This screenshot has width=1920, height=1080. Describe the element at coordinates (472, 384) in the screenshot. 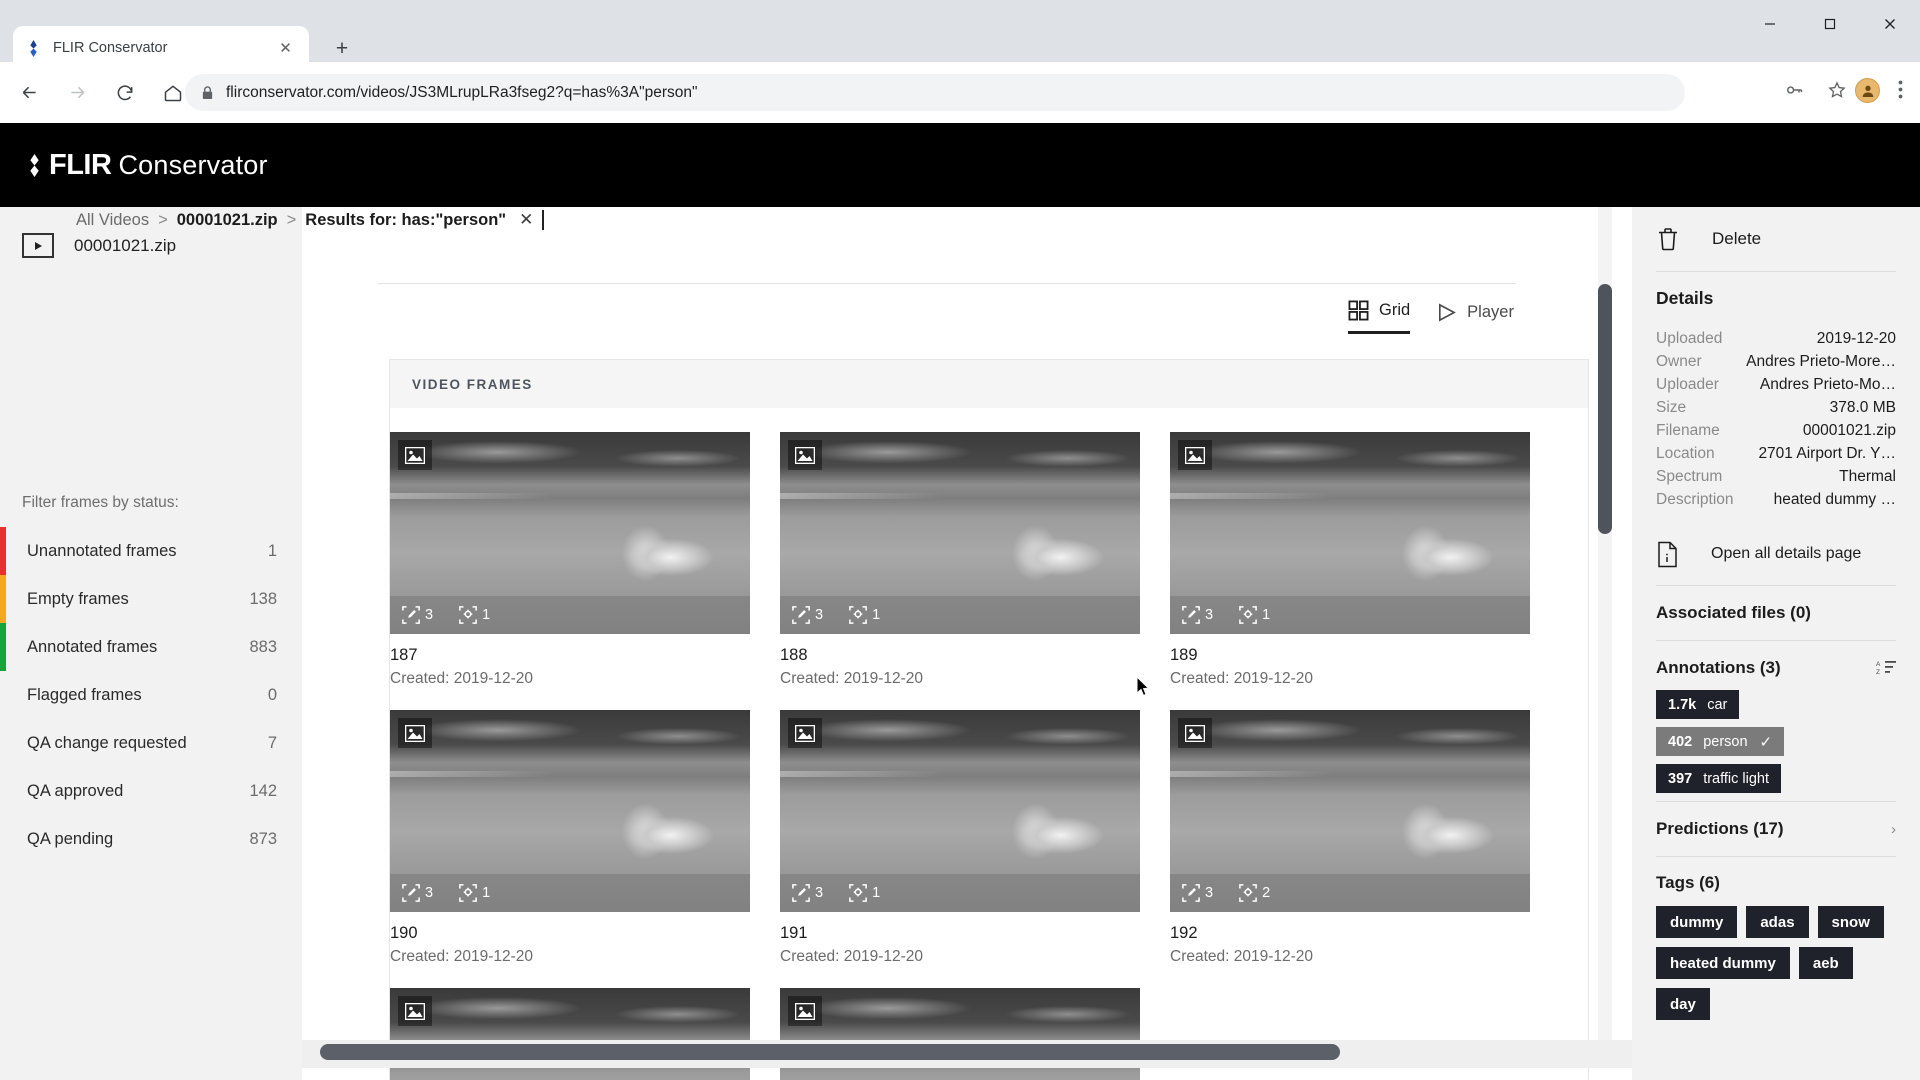

I see `video-frames-title: VIDEO FRAMES` at that location.